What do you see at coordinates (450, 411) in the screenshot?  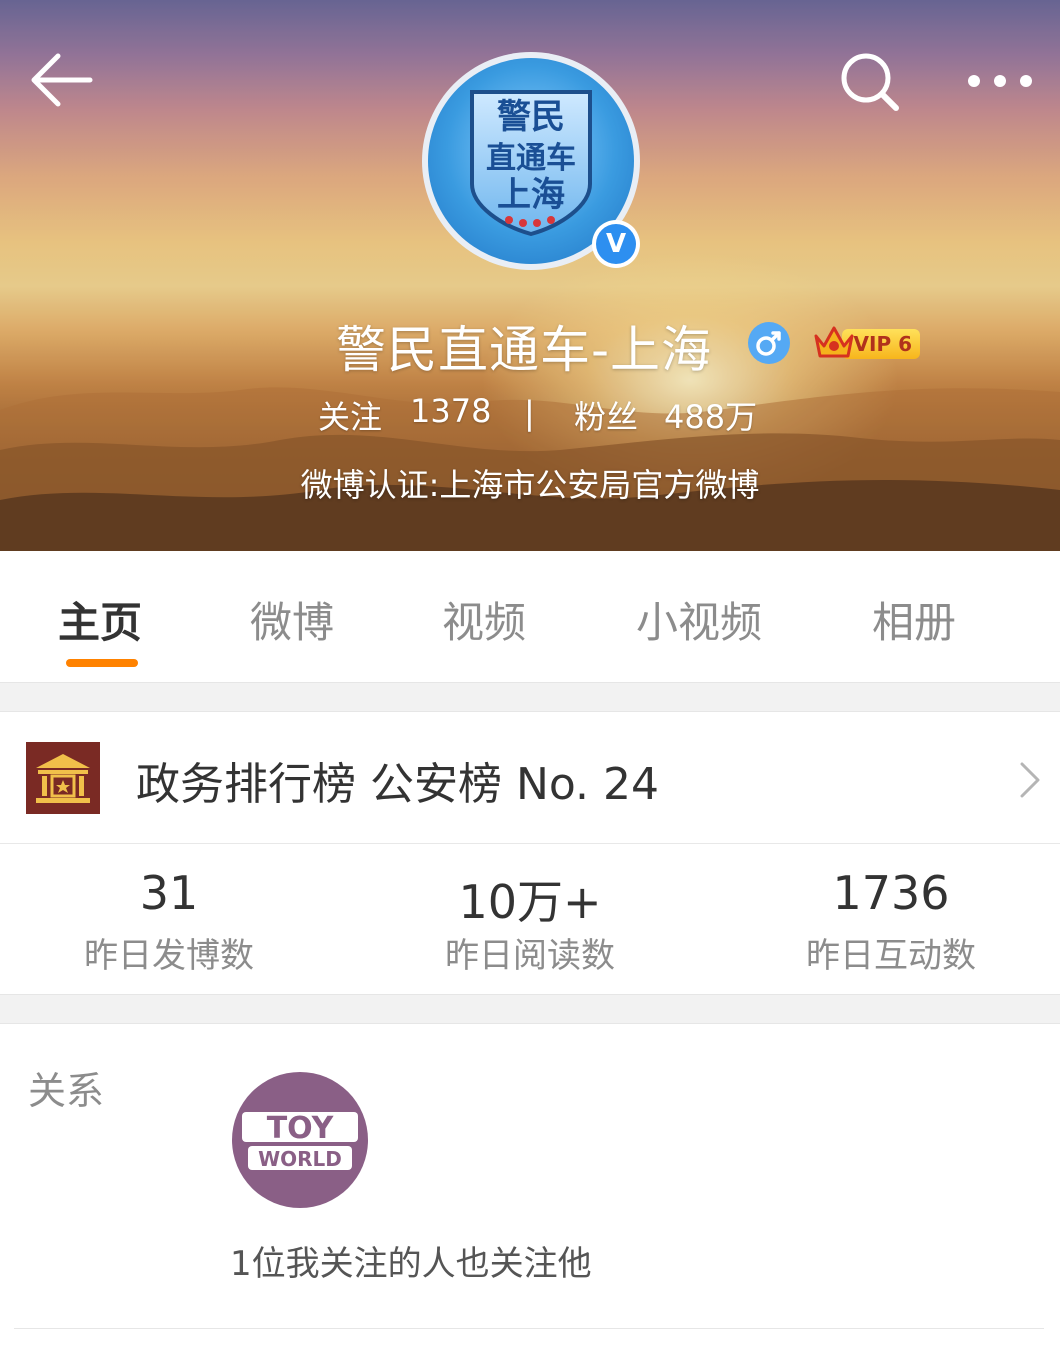 I see `following-count: 1378` at bounding box center [450, 411].